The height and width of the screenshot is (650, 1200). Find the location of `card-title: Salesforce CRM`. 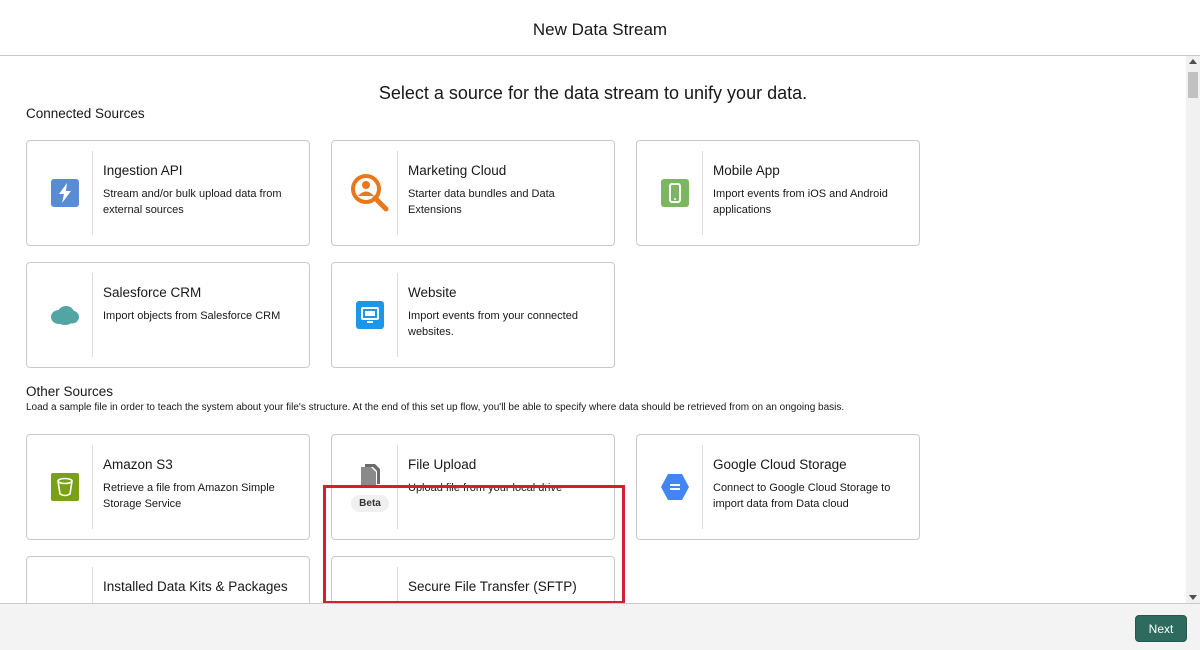

card-title: Salesforce CRM is located at coordinates (152, 292).